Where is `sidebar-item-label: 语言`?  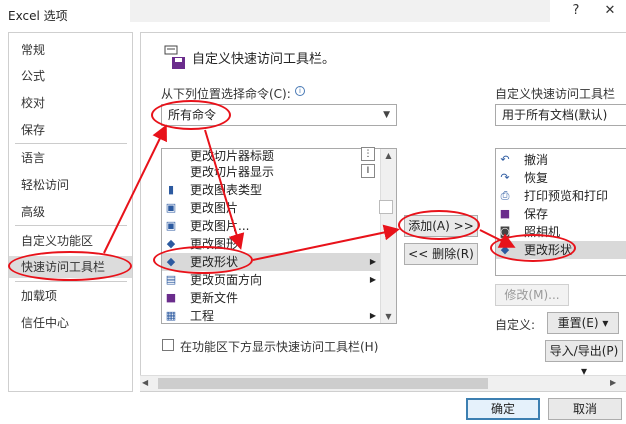 sidebar-item-label: 语言 is located at coordinates (33, 158).